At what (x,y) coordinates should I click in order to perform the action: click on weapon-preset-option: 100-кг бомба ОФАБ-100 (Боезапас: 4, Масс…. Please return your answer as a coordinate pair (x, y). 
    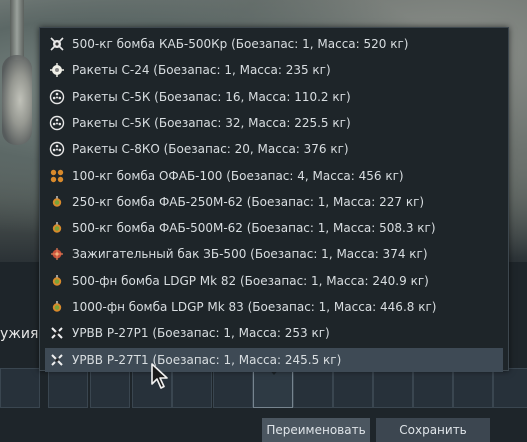
    Looking at the image, I should click on (274, 176).